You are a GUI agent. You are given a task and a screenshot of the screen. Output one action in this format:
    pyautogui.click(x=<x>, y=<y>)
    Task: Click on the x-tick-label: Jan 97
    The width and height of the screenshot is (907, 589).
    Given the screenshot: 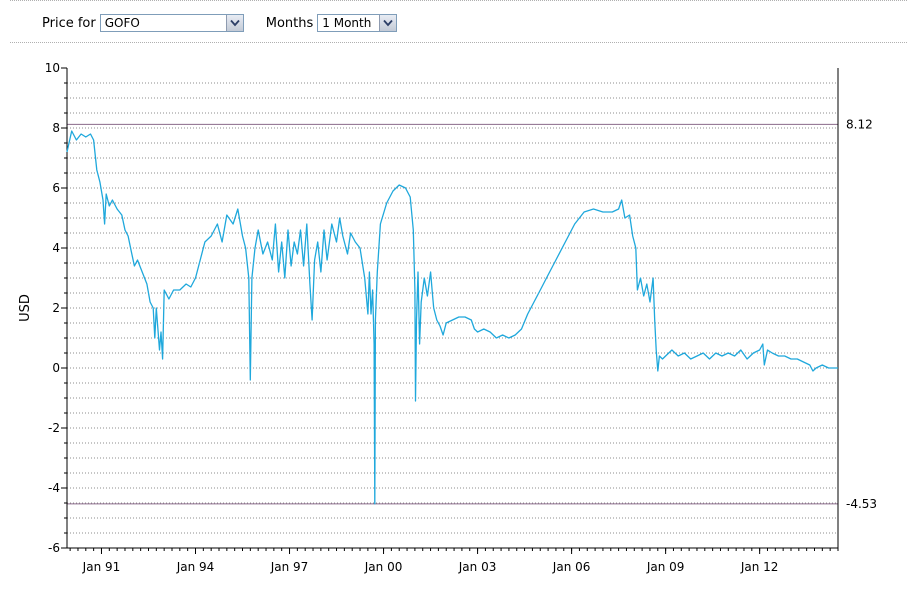 What is the action you would take?
    pyautogui.click(x=289, y=567)
    